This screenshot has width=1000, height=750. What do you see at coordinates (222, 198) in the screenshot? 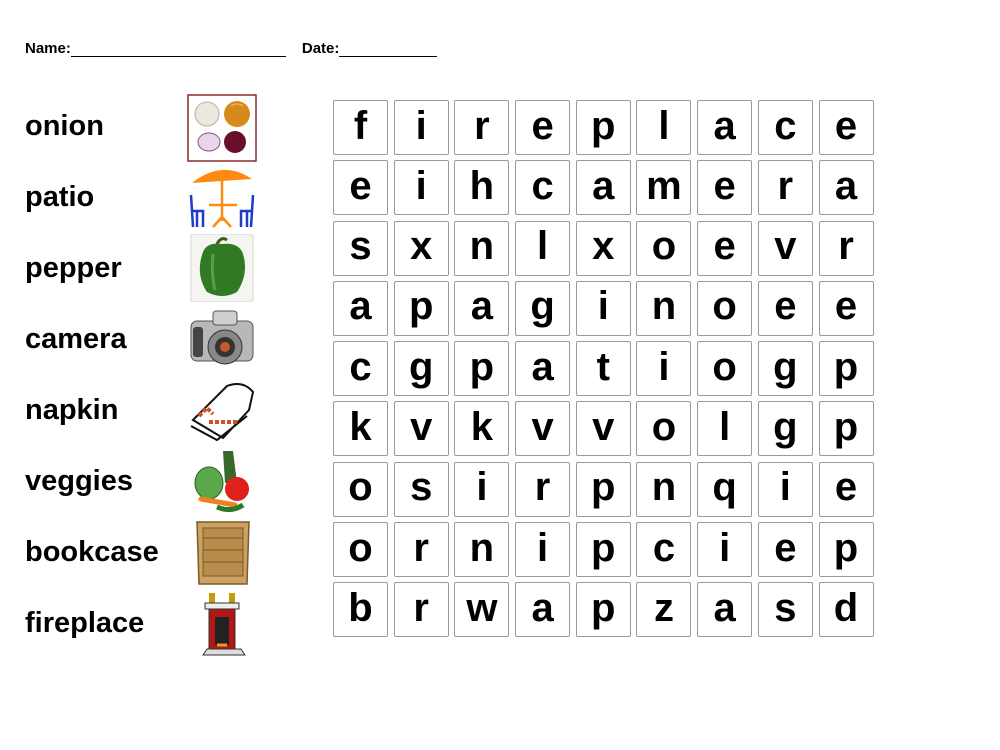
I see `patio-icon` at bounding box center [222, 198].